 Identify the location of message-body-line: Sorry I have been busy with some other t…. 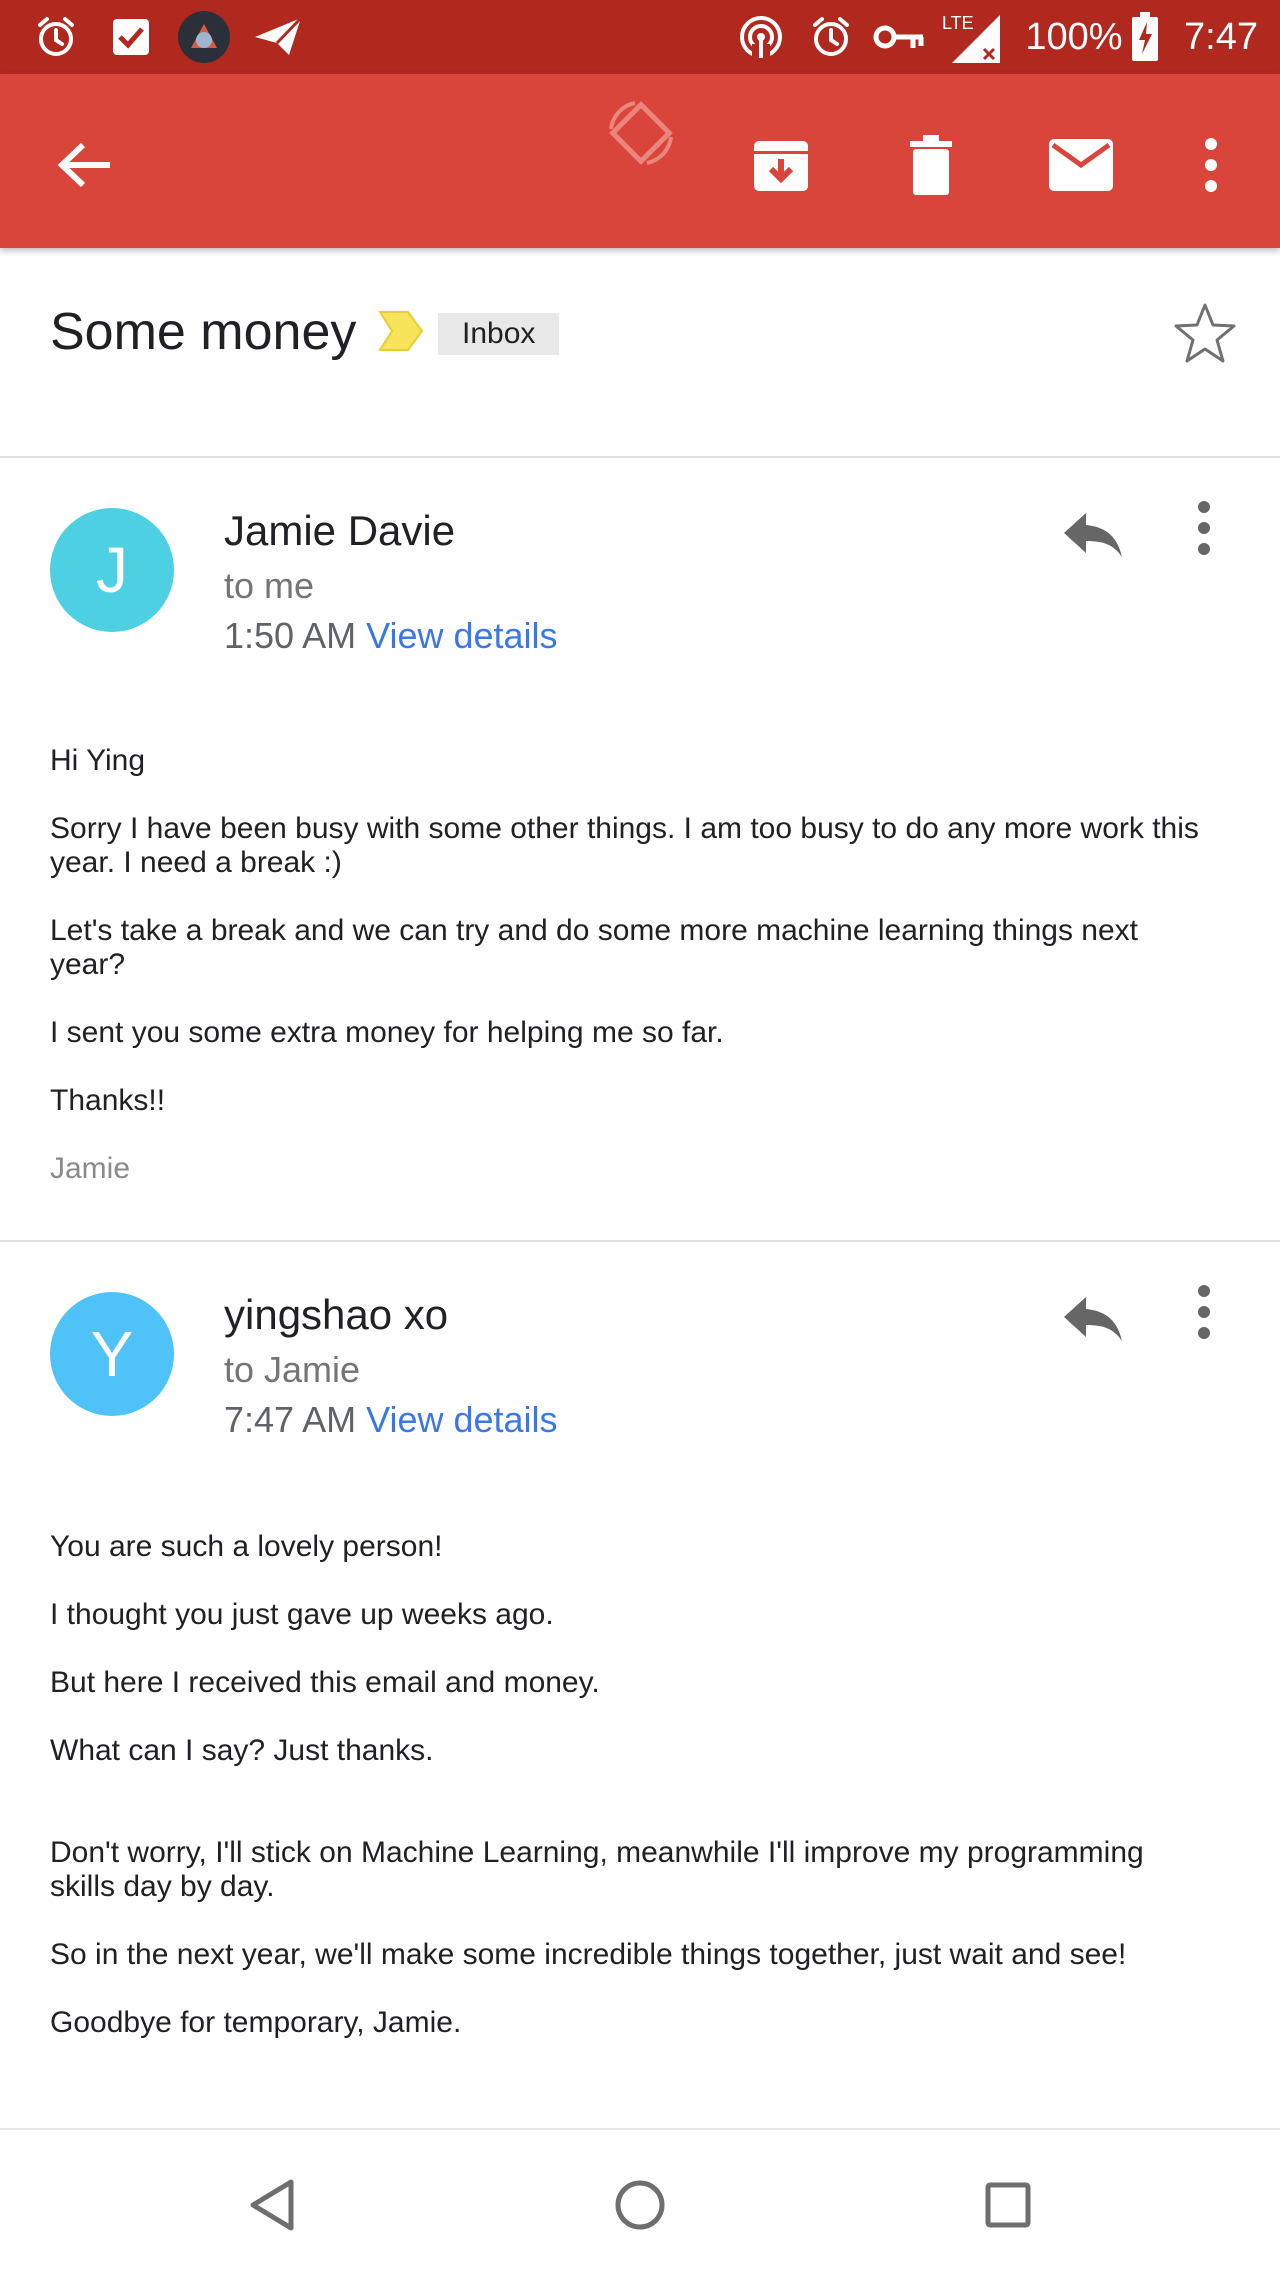
(624, 828).